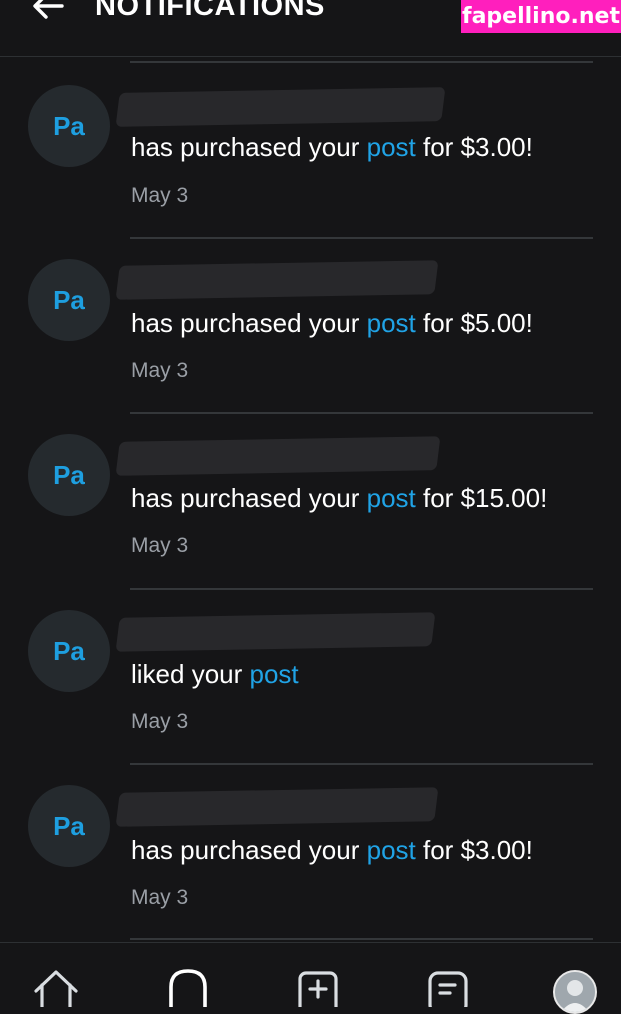  I want to click on tab-messages, so click(449, 990).